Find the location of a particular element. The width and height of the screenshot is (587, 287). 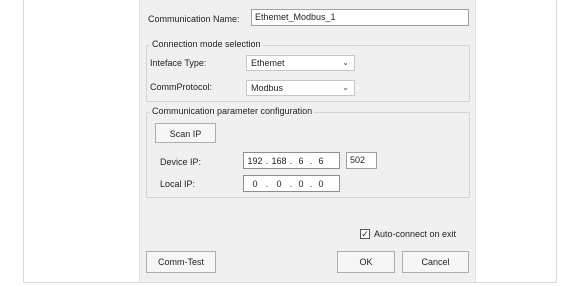

comm-protocol-select: Modbus ⌄ is located at coordinates (300, 88).